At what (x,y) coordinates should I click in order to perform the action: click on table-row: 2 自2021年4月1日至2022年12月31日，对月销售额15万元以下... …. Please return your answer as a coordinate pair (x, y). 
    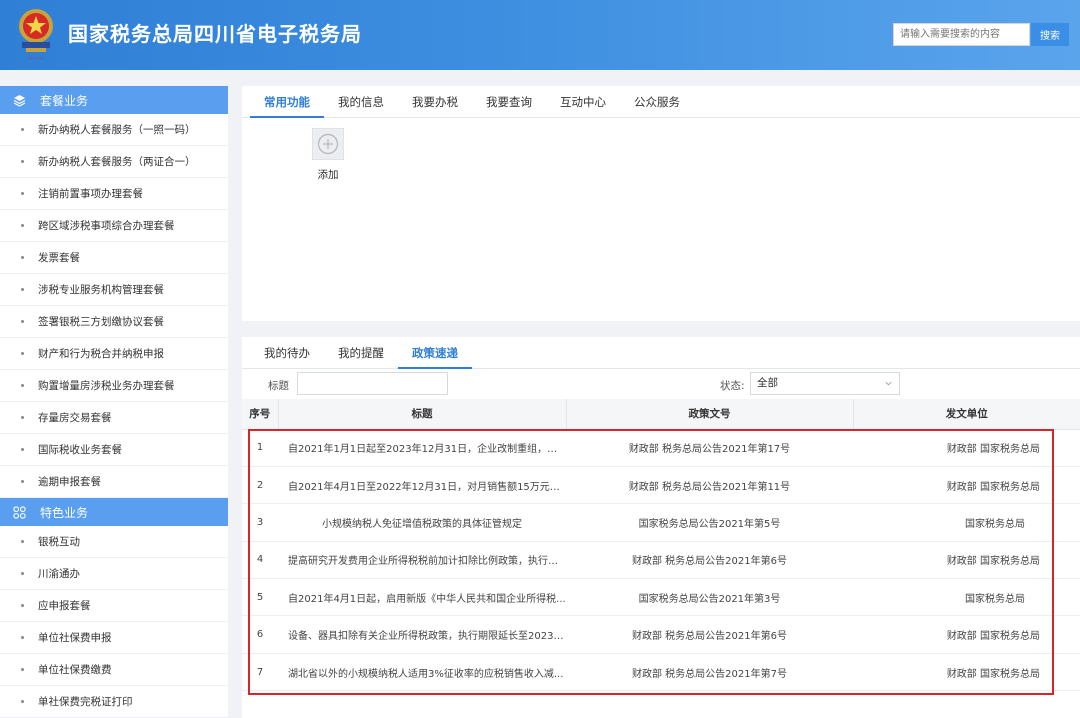
    Looking at the image, I should click on (661, 485).